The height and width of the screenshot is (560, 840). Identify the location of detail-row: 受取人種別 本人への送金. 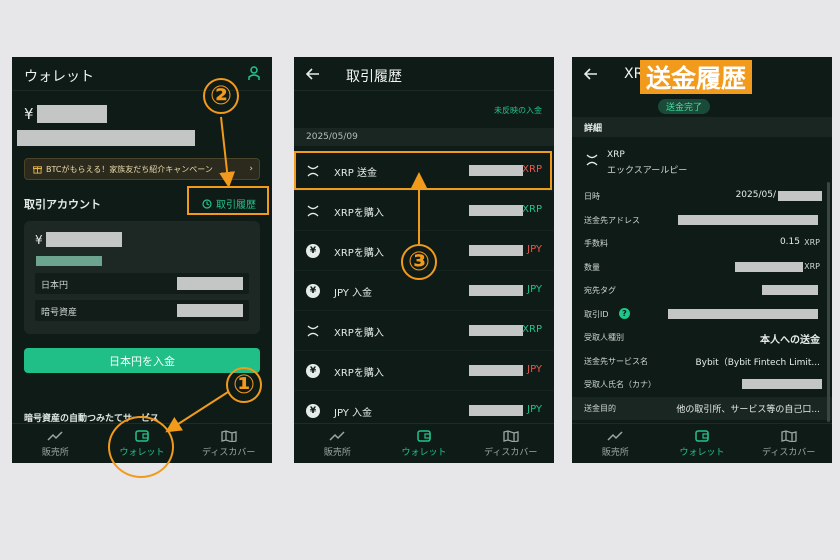
(702, 337).